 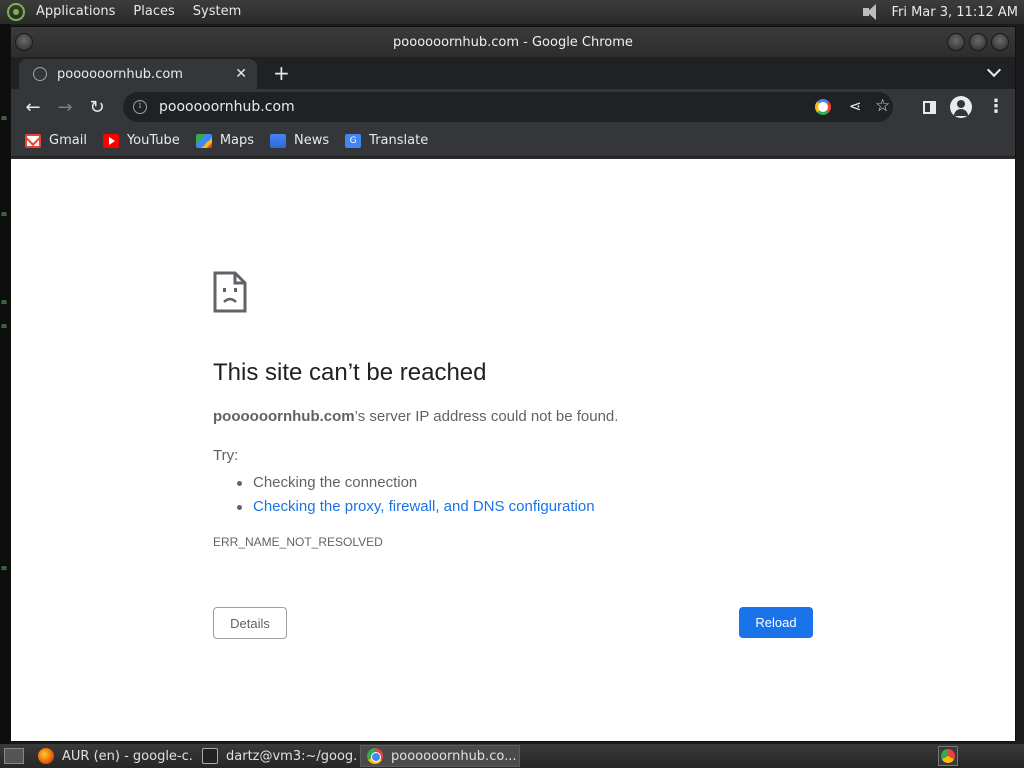 What do you see at coordinates (120, 74) in the screenshot?
I see `tab-title: poooooornhub.com` at bounding box center [120, 74].